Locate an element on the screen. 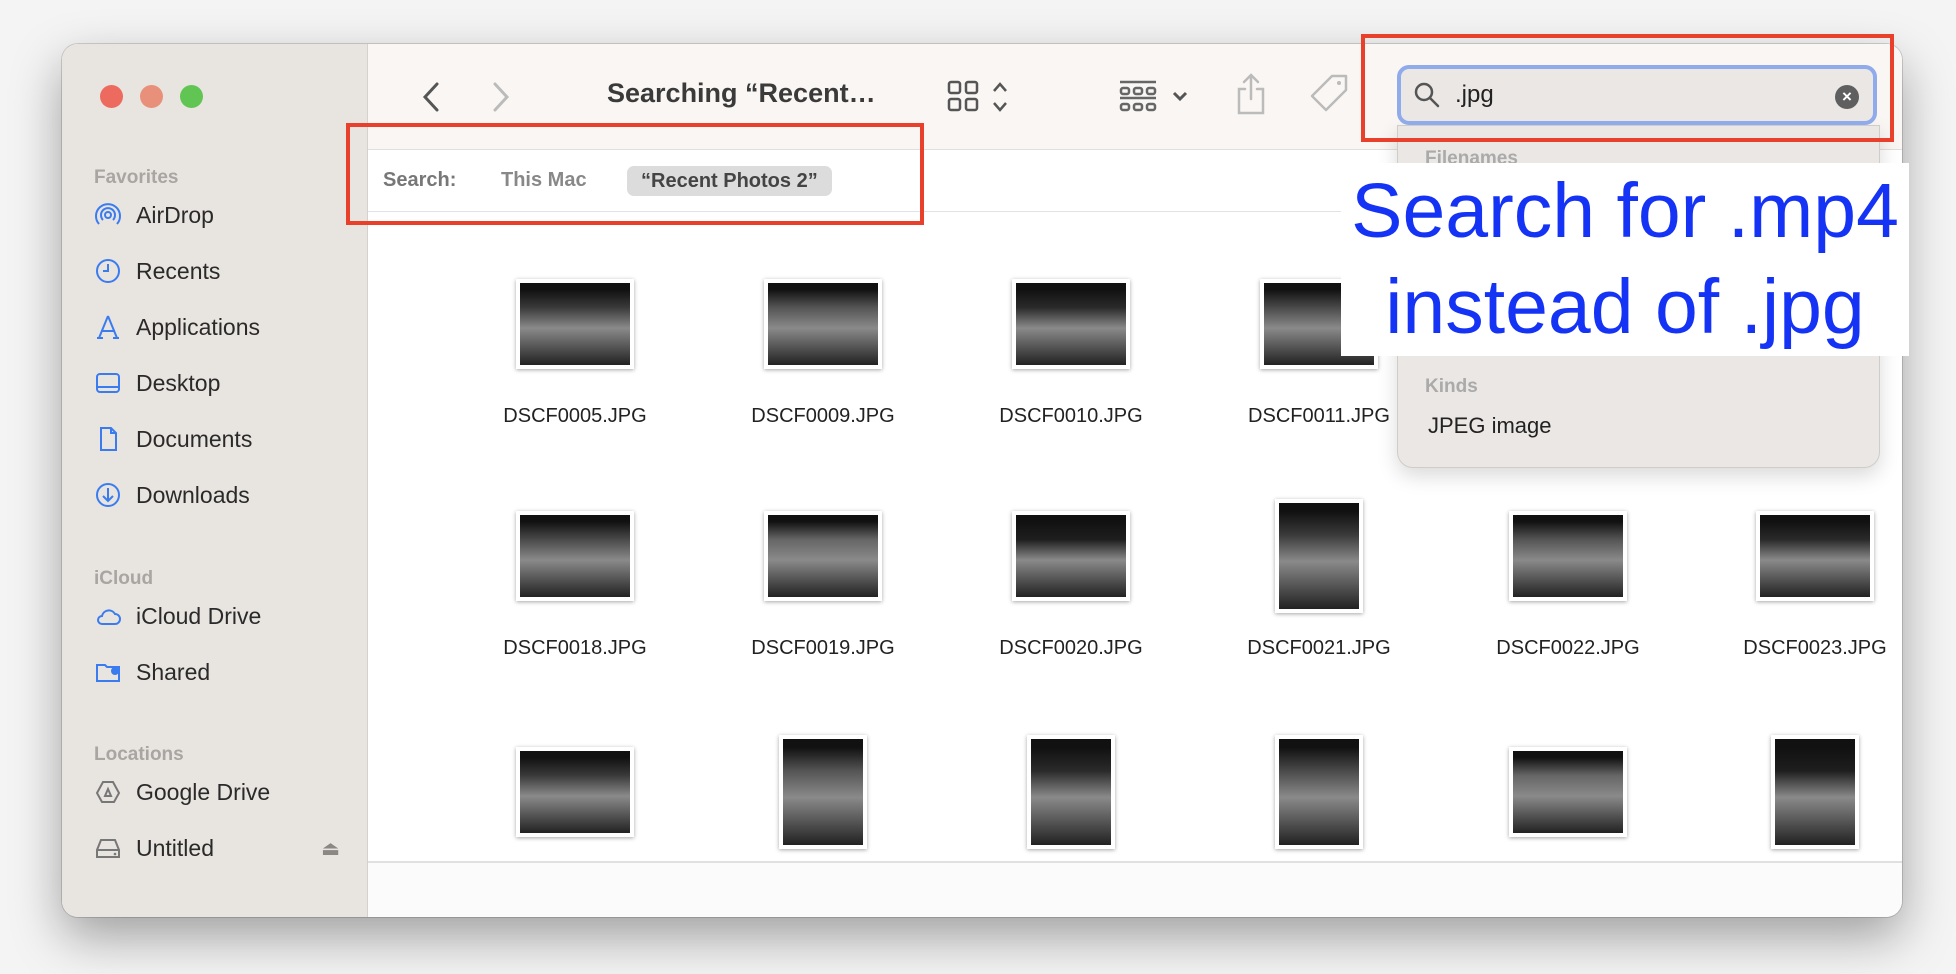  sidebar-item-label: Applications is located at coordinates (198, 326).